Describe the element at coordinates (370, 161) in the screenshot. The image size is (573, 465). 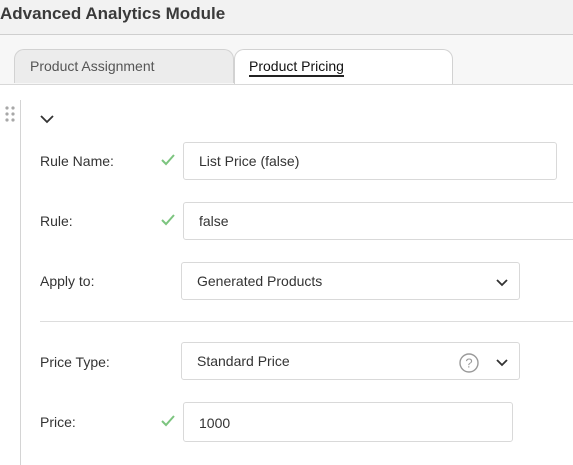
I see `rule-name-input: List Price (false)` at that location.